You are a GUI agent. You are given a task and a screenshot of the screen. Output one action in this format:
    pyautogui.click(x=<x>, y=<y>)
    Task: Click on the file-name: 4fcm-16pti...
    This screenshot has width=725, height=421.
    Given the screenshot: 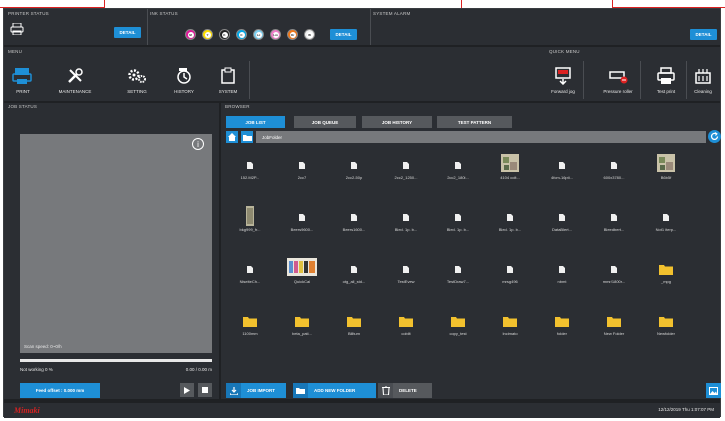 What is the action you would take?
    pyautogui.click(x=561, y=177)
    